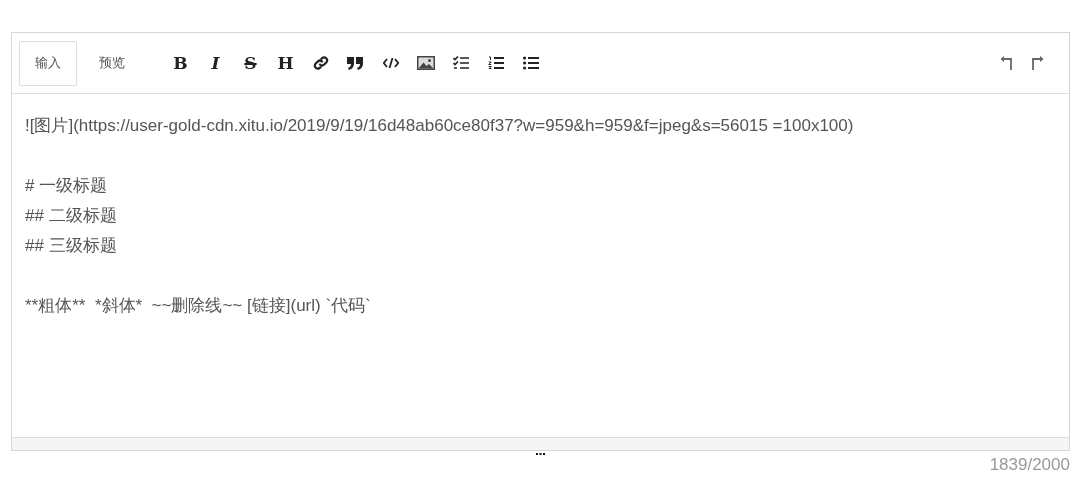 Image resolution: width=1085 pixels, height=485 pixels. Describe the element at coordinates (215, 63) in the screenshot. I see `italic-button: I` at that location.